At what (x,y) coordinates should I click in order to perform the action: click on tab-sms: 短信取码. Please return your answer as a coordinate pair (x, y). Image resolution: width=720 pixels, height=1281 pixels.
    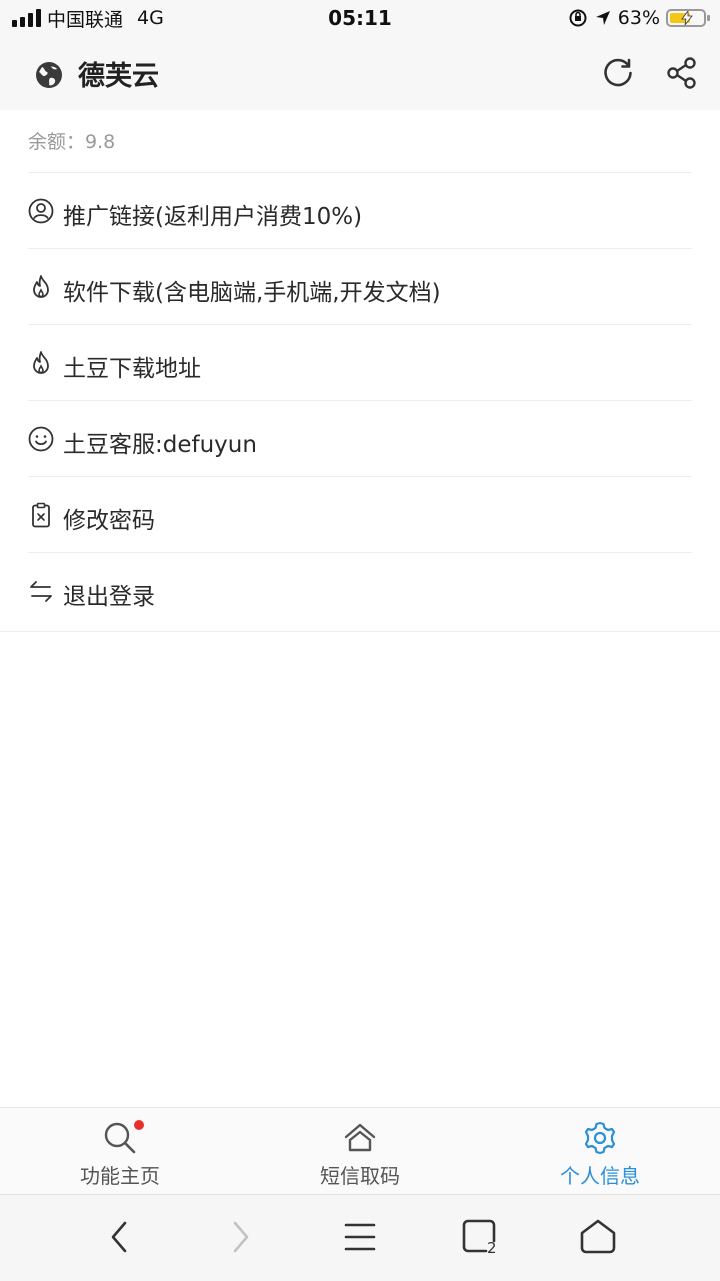
    Looking at the image, I should click on (360, 1151).